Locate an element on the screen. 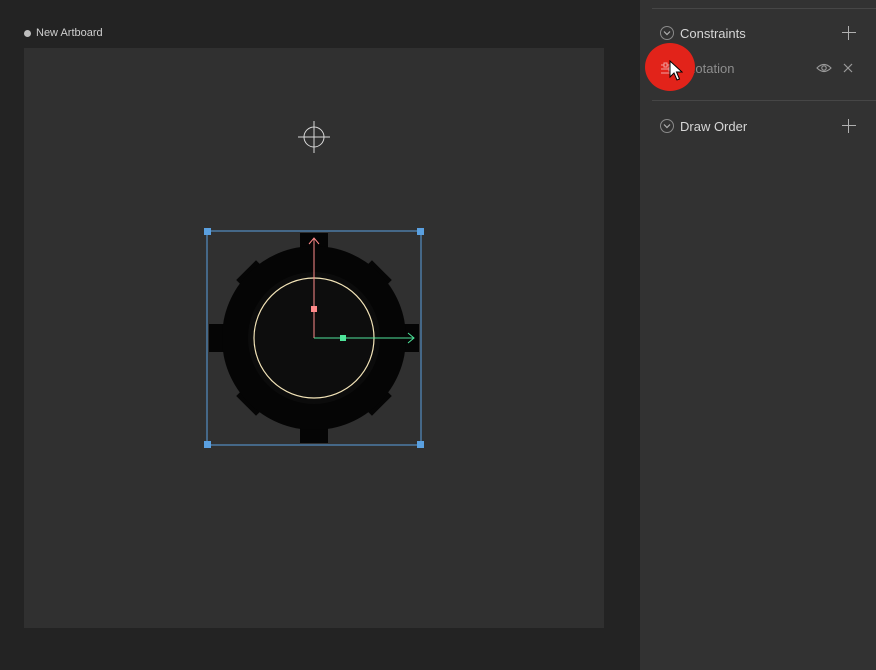  x-axis-handle is located at coordinates (343, 338).